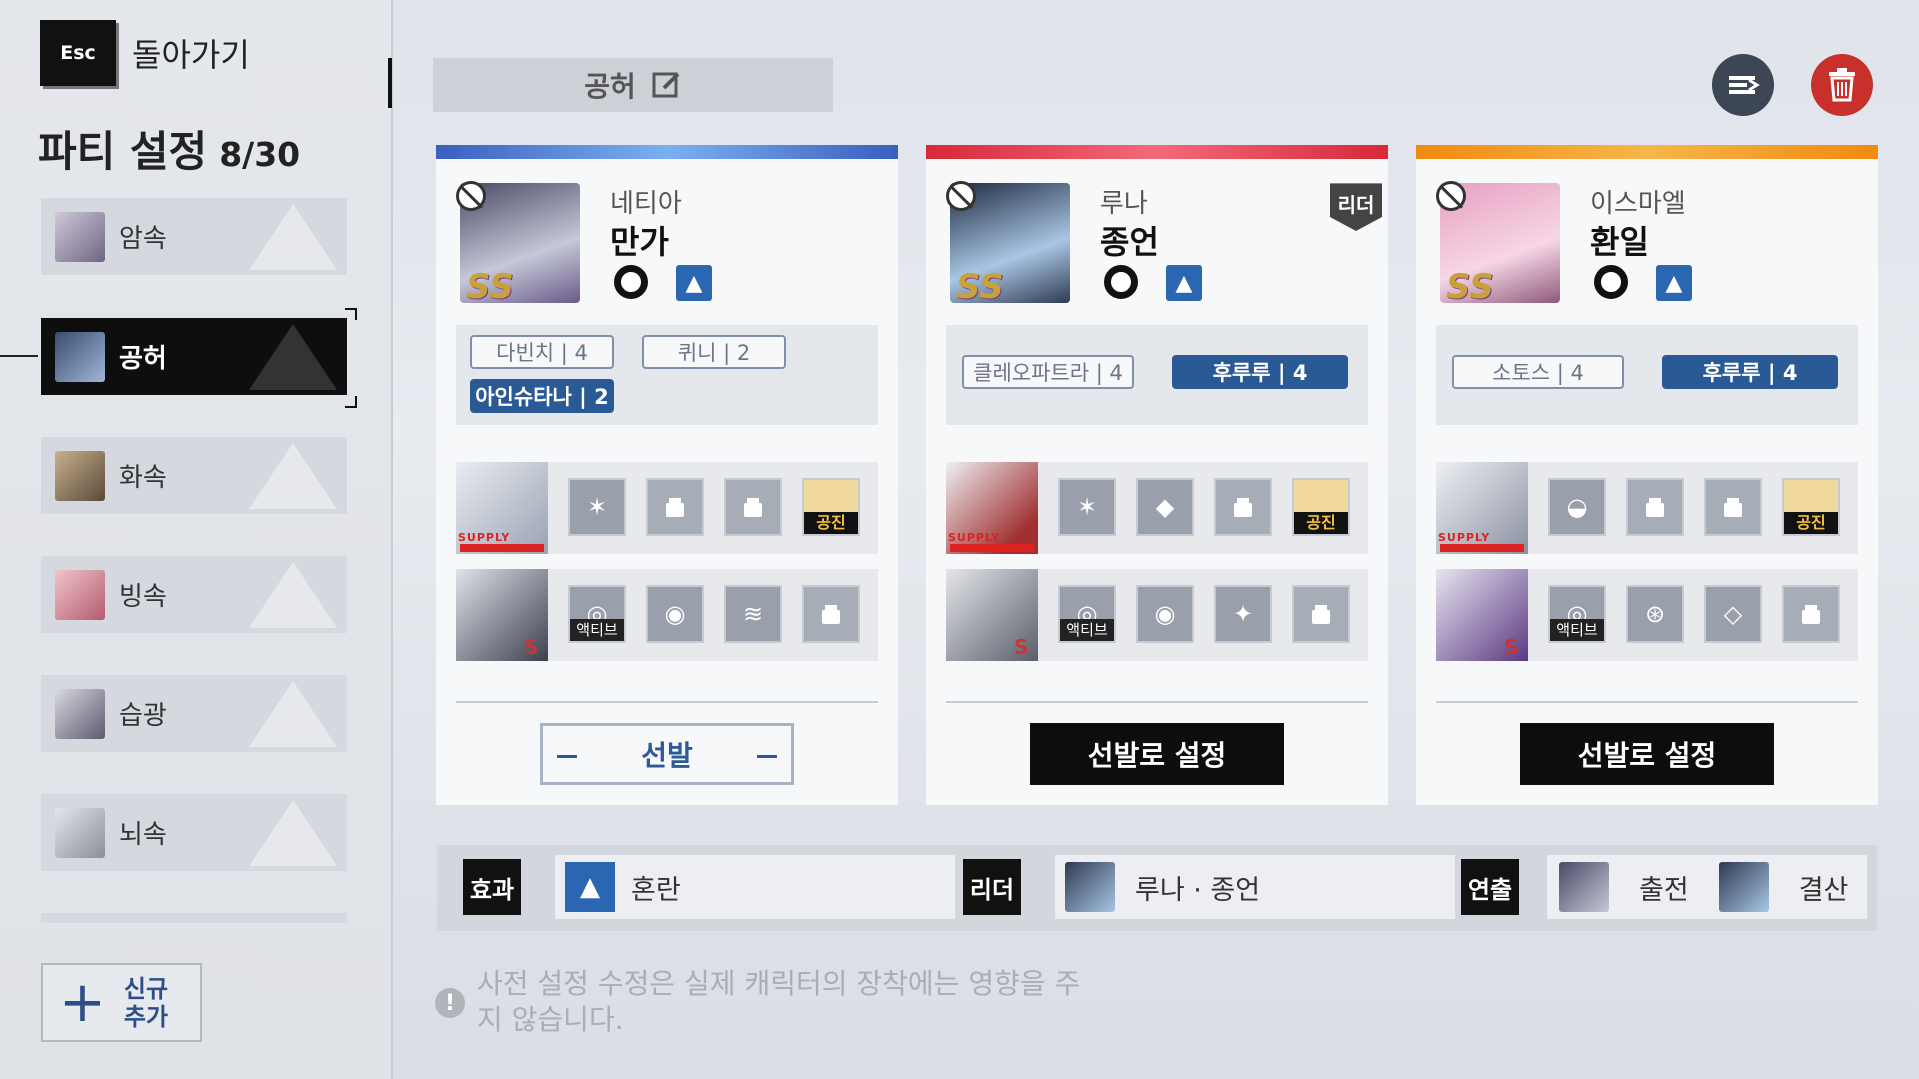 The image size is (1919, 1079). What do you see at coordinates (143, 478) in the screenshot?
I see `sidebar-item-label: 화속` at bounding box center [143, 478].